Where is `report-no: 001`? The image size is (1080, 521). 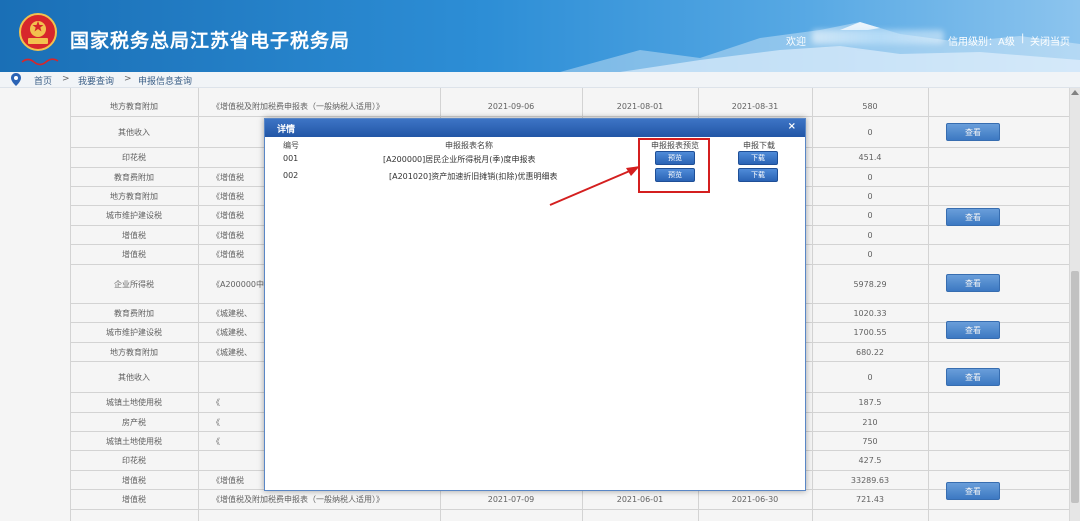
report-no: 001 is located at coordinates (291, 158).